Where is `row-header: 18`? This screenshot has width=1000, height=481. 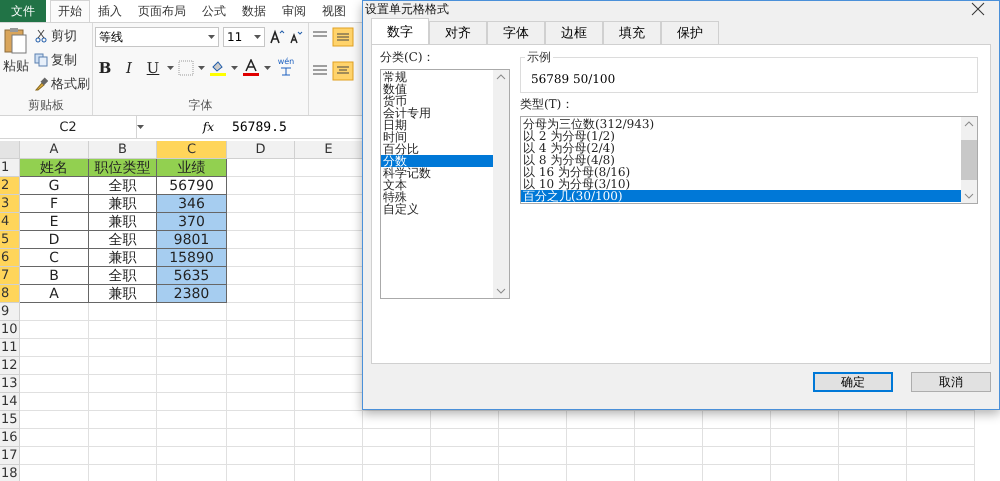 row-header: 18 is located at coordinates (10, 473).